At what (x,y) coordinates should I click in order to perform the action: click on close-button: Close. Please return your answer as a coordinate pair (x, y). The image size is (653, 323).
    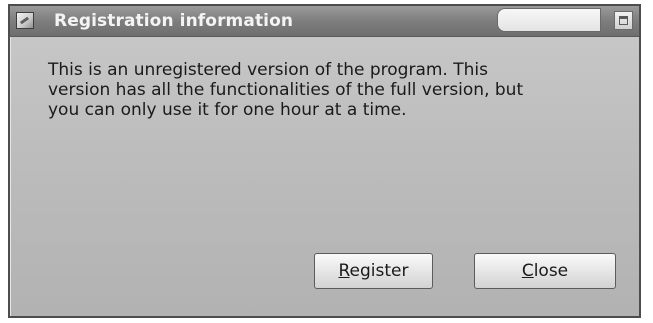
    Looking at the image, I should click on (545, 271).